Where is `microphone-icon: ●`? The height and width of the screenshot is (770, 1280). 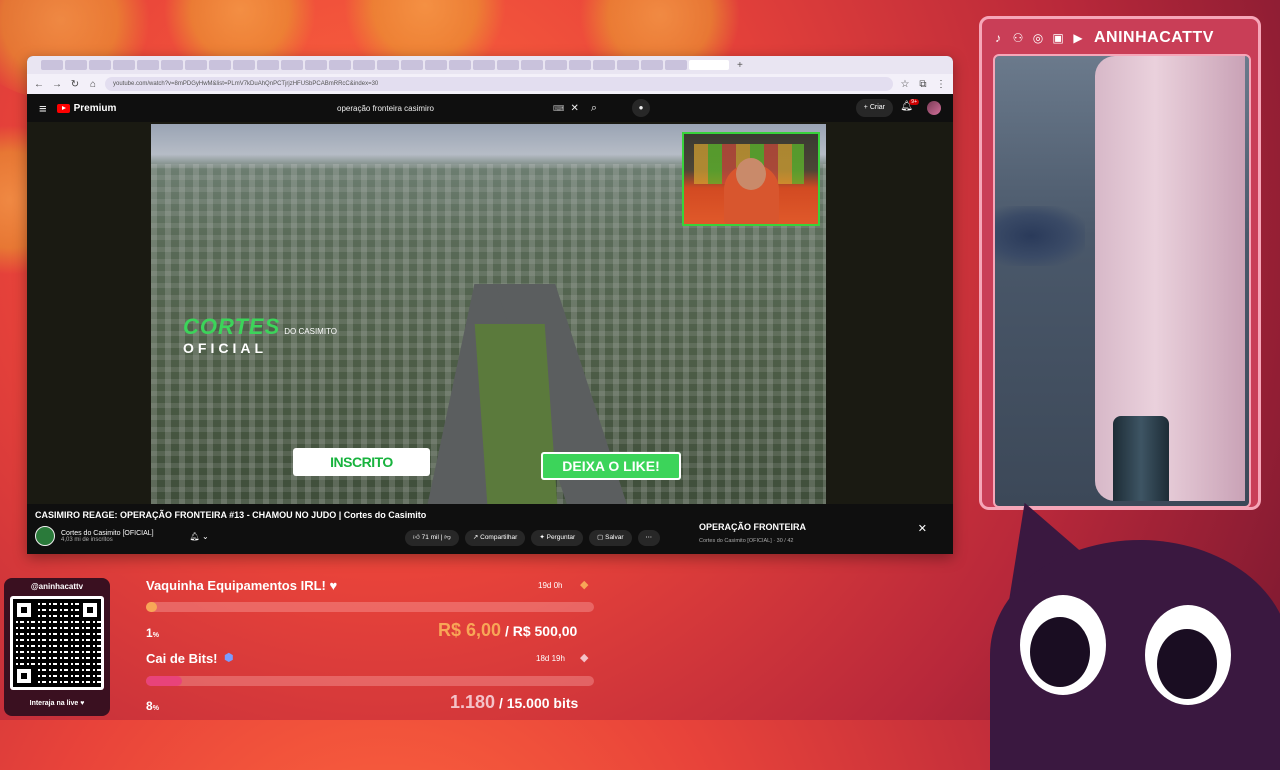 microphone-icon: ● is located at coordinates (641, 108).